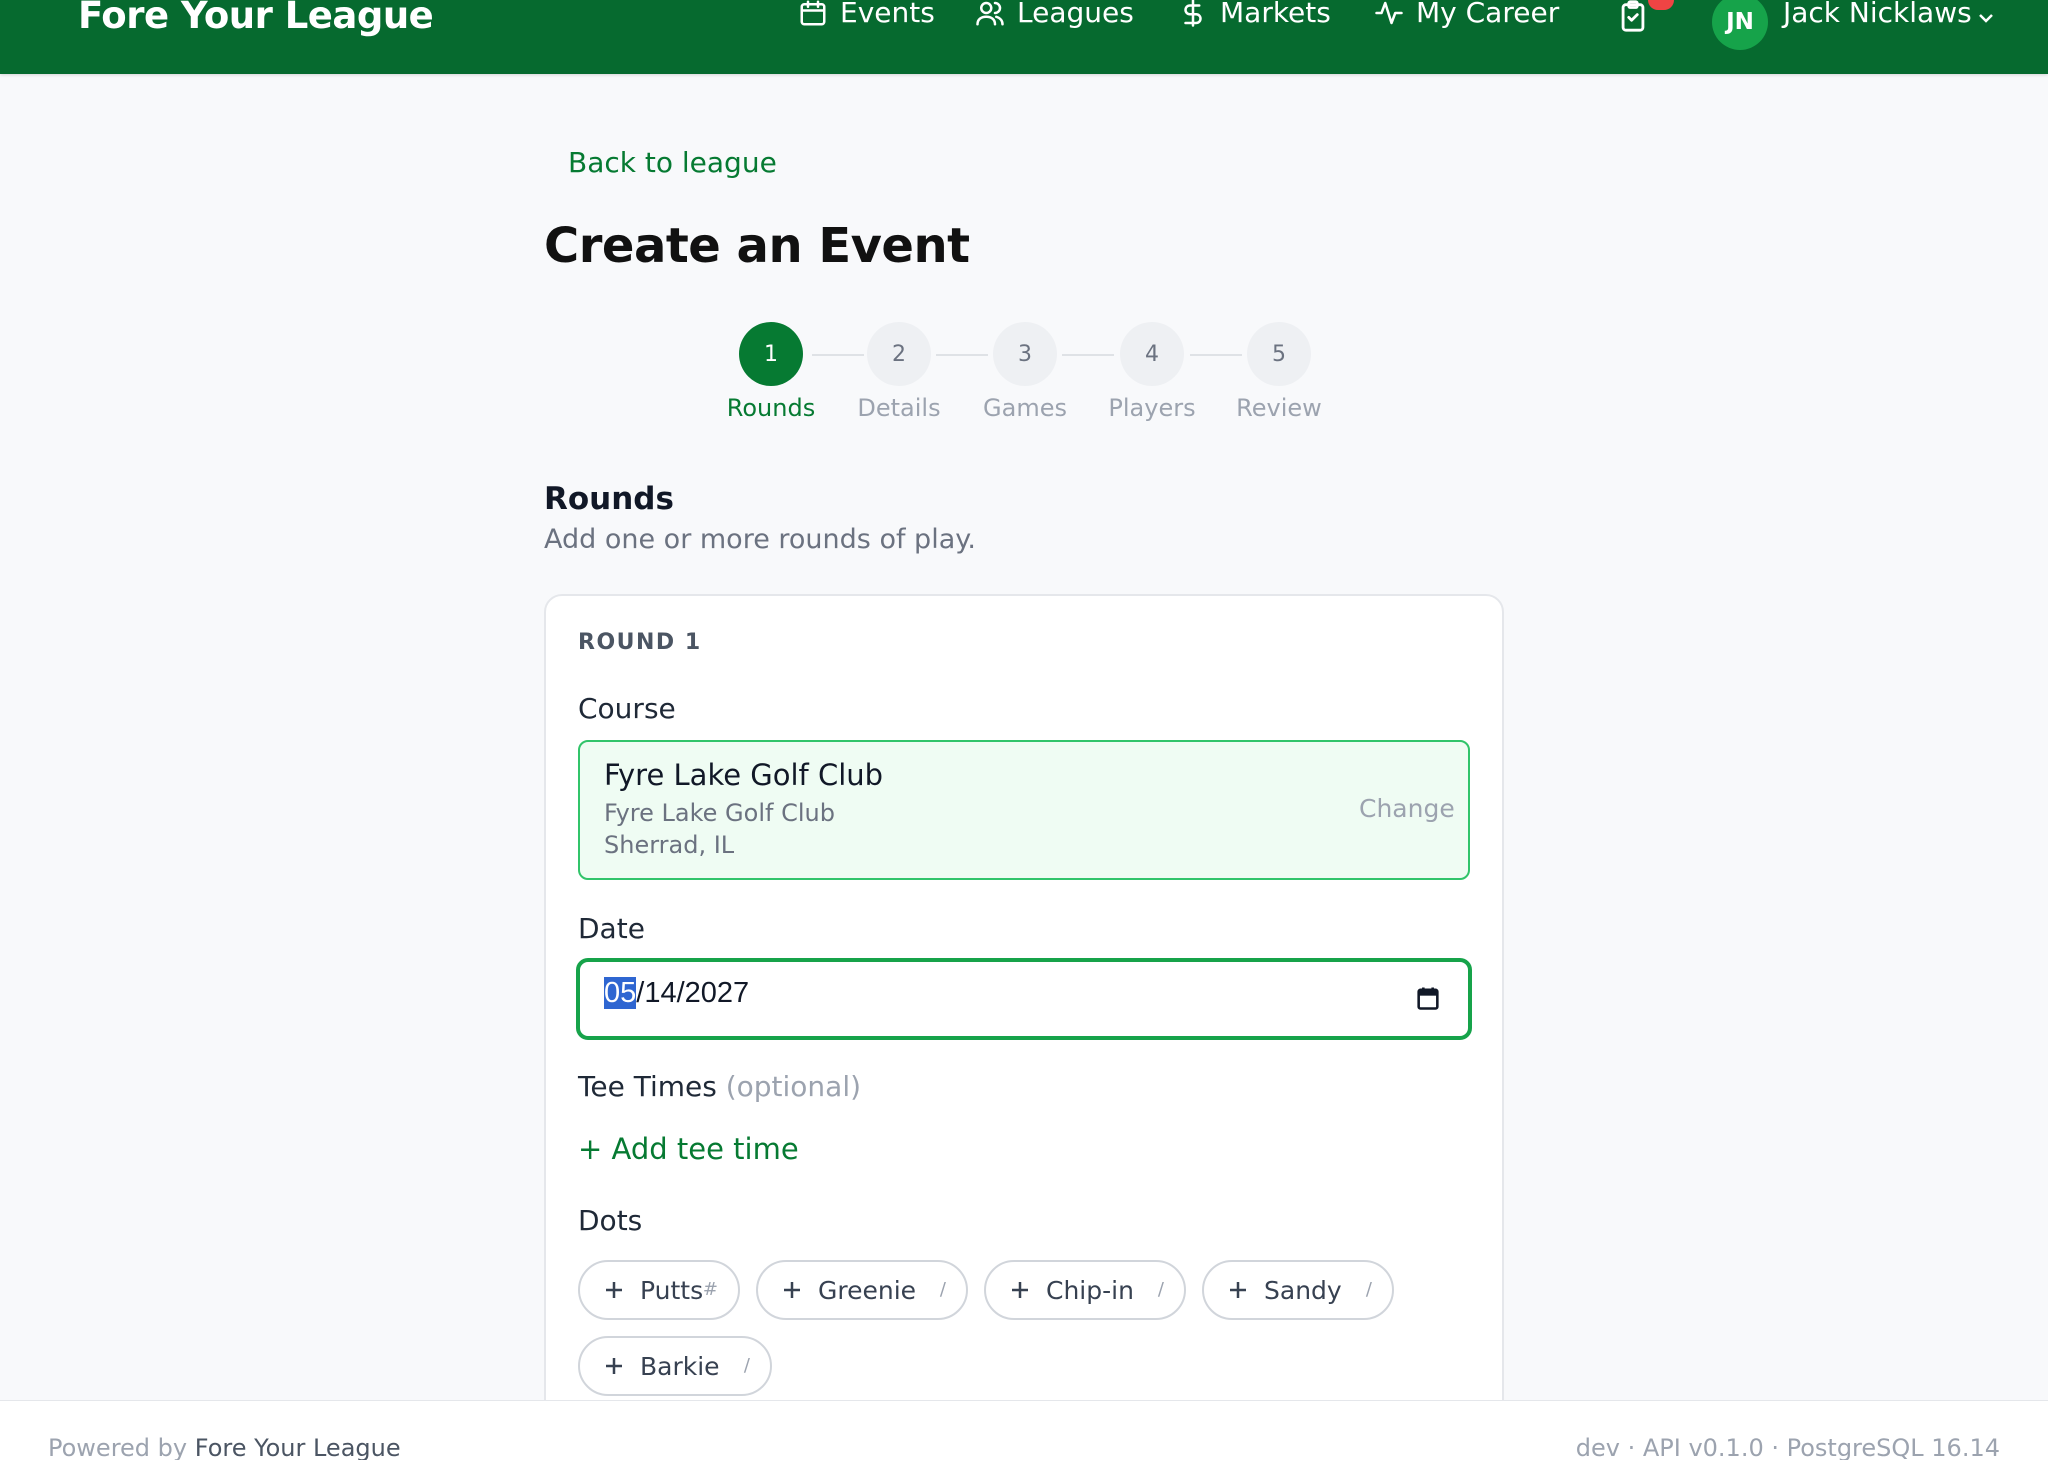 This screenshot has height=1460, width=2048. I want to click on step-4-circle: 4, so click(1152, 354).